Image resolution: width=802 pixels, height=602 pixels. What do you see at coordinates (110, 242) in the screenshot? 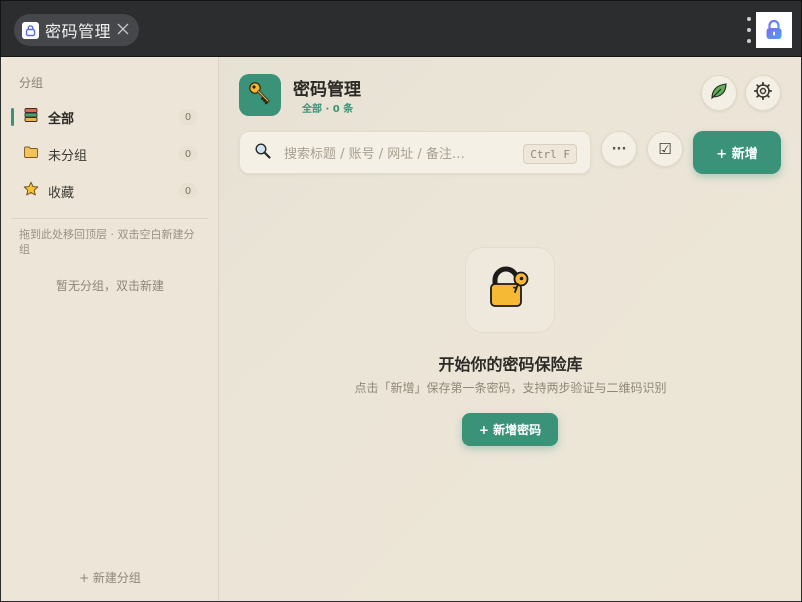
I see `sidebar-drop-hint: 拖到此处移回顶层 · 双击空白新建分组` at bounding box center [110, 242].